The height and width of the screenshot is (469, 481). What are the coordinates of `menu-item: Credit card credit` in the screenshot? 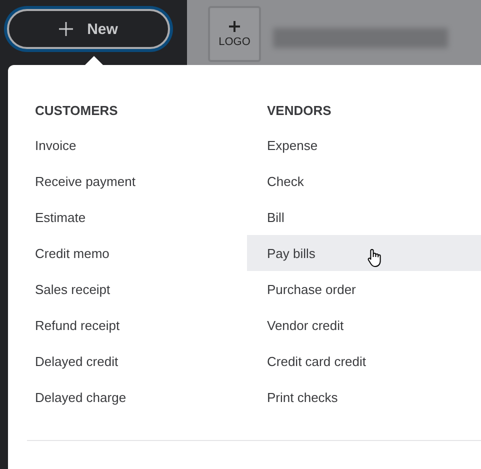 It's located at (364, 361).